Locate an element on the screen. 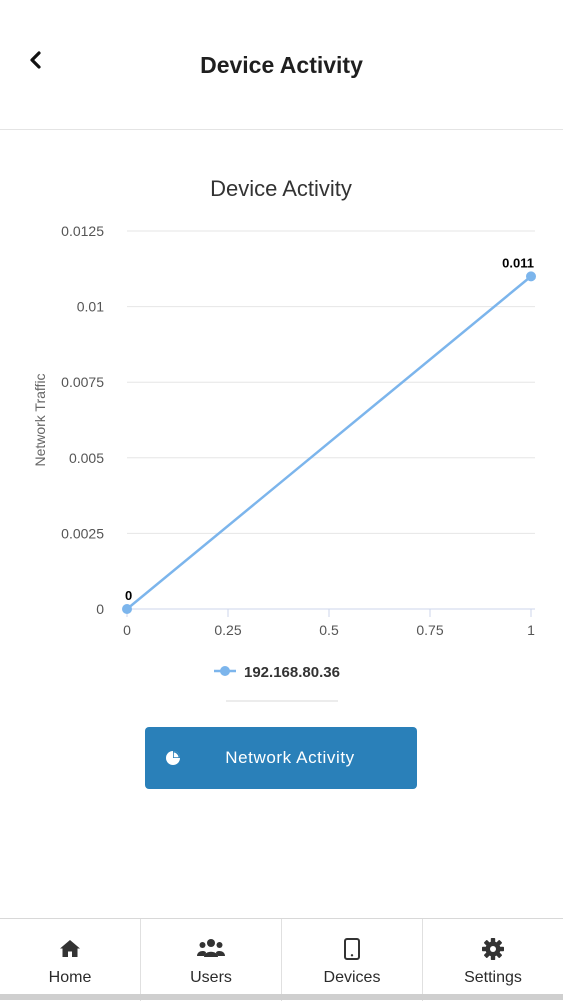  app-header: Device Activity is located at coordinates (281, 65).